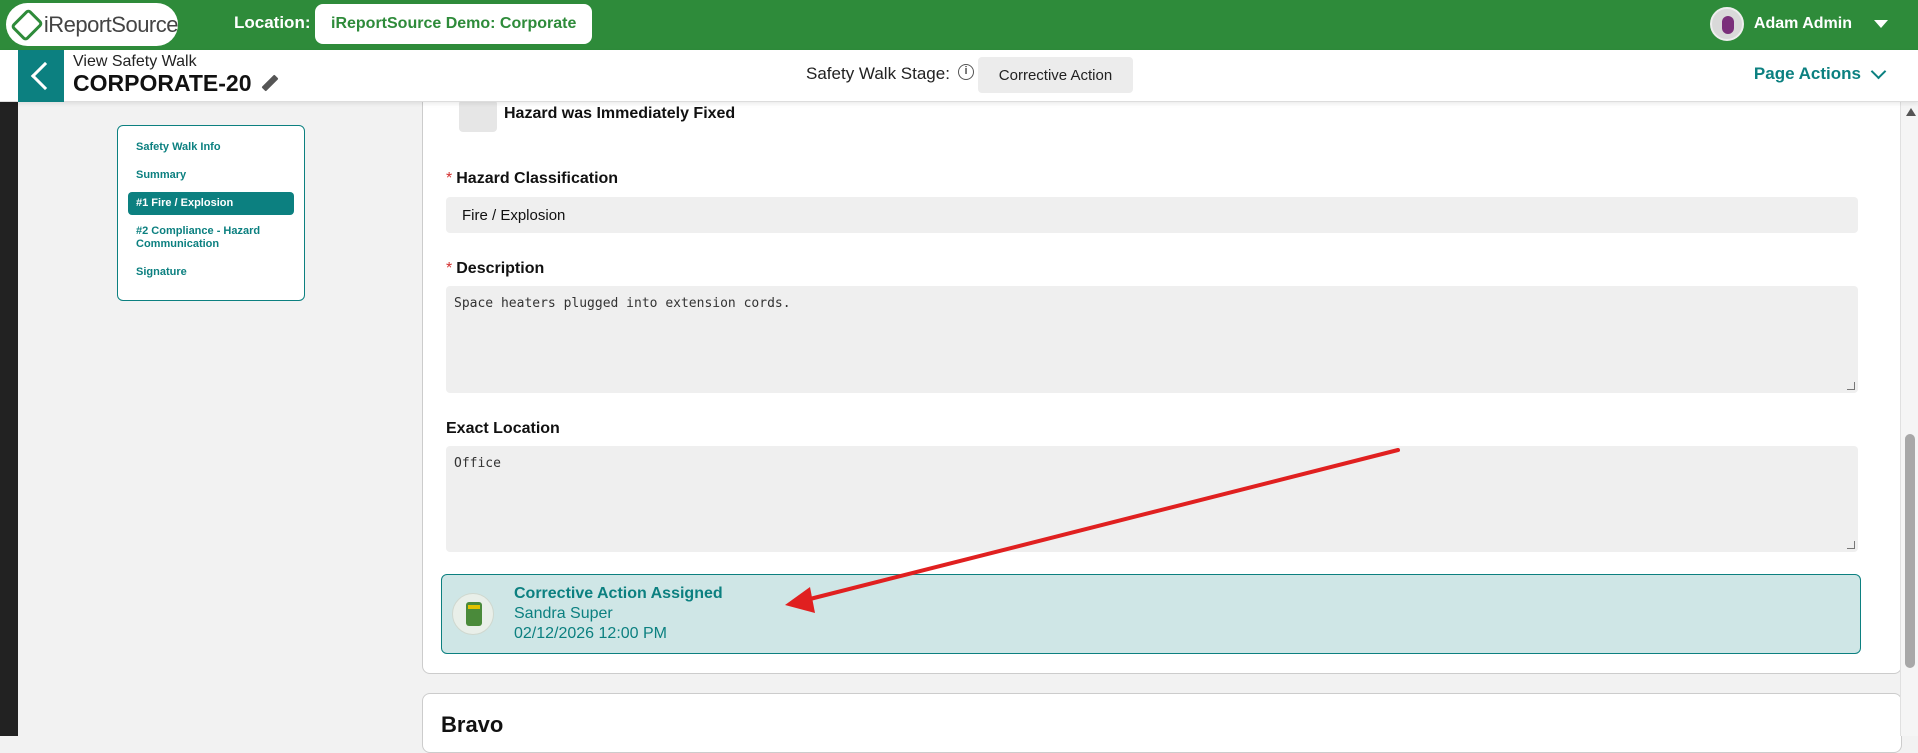 This screenshot has width=1918, height=753. I want to click on robot-avatar-icon, so click(474, 614).